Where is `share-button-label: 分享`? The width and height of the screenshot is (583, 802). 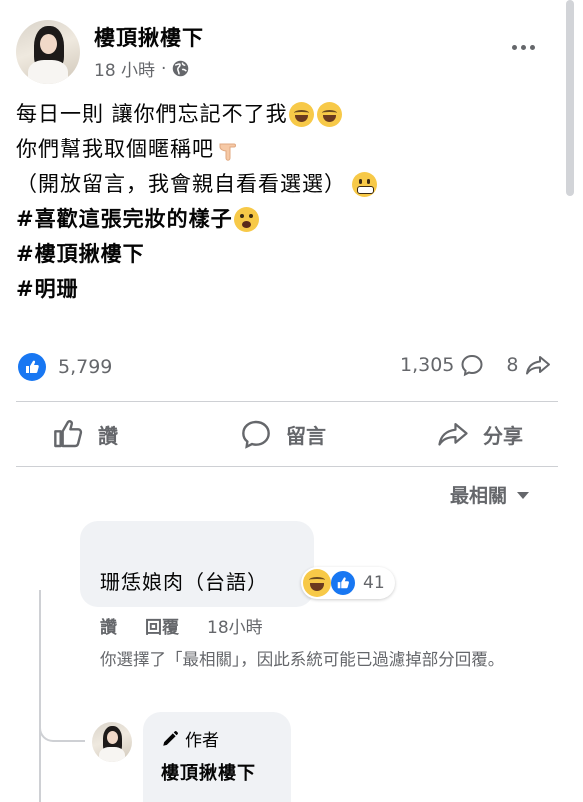 share-button-label: 分享 is located at coordinates (503, 434).